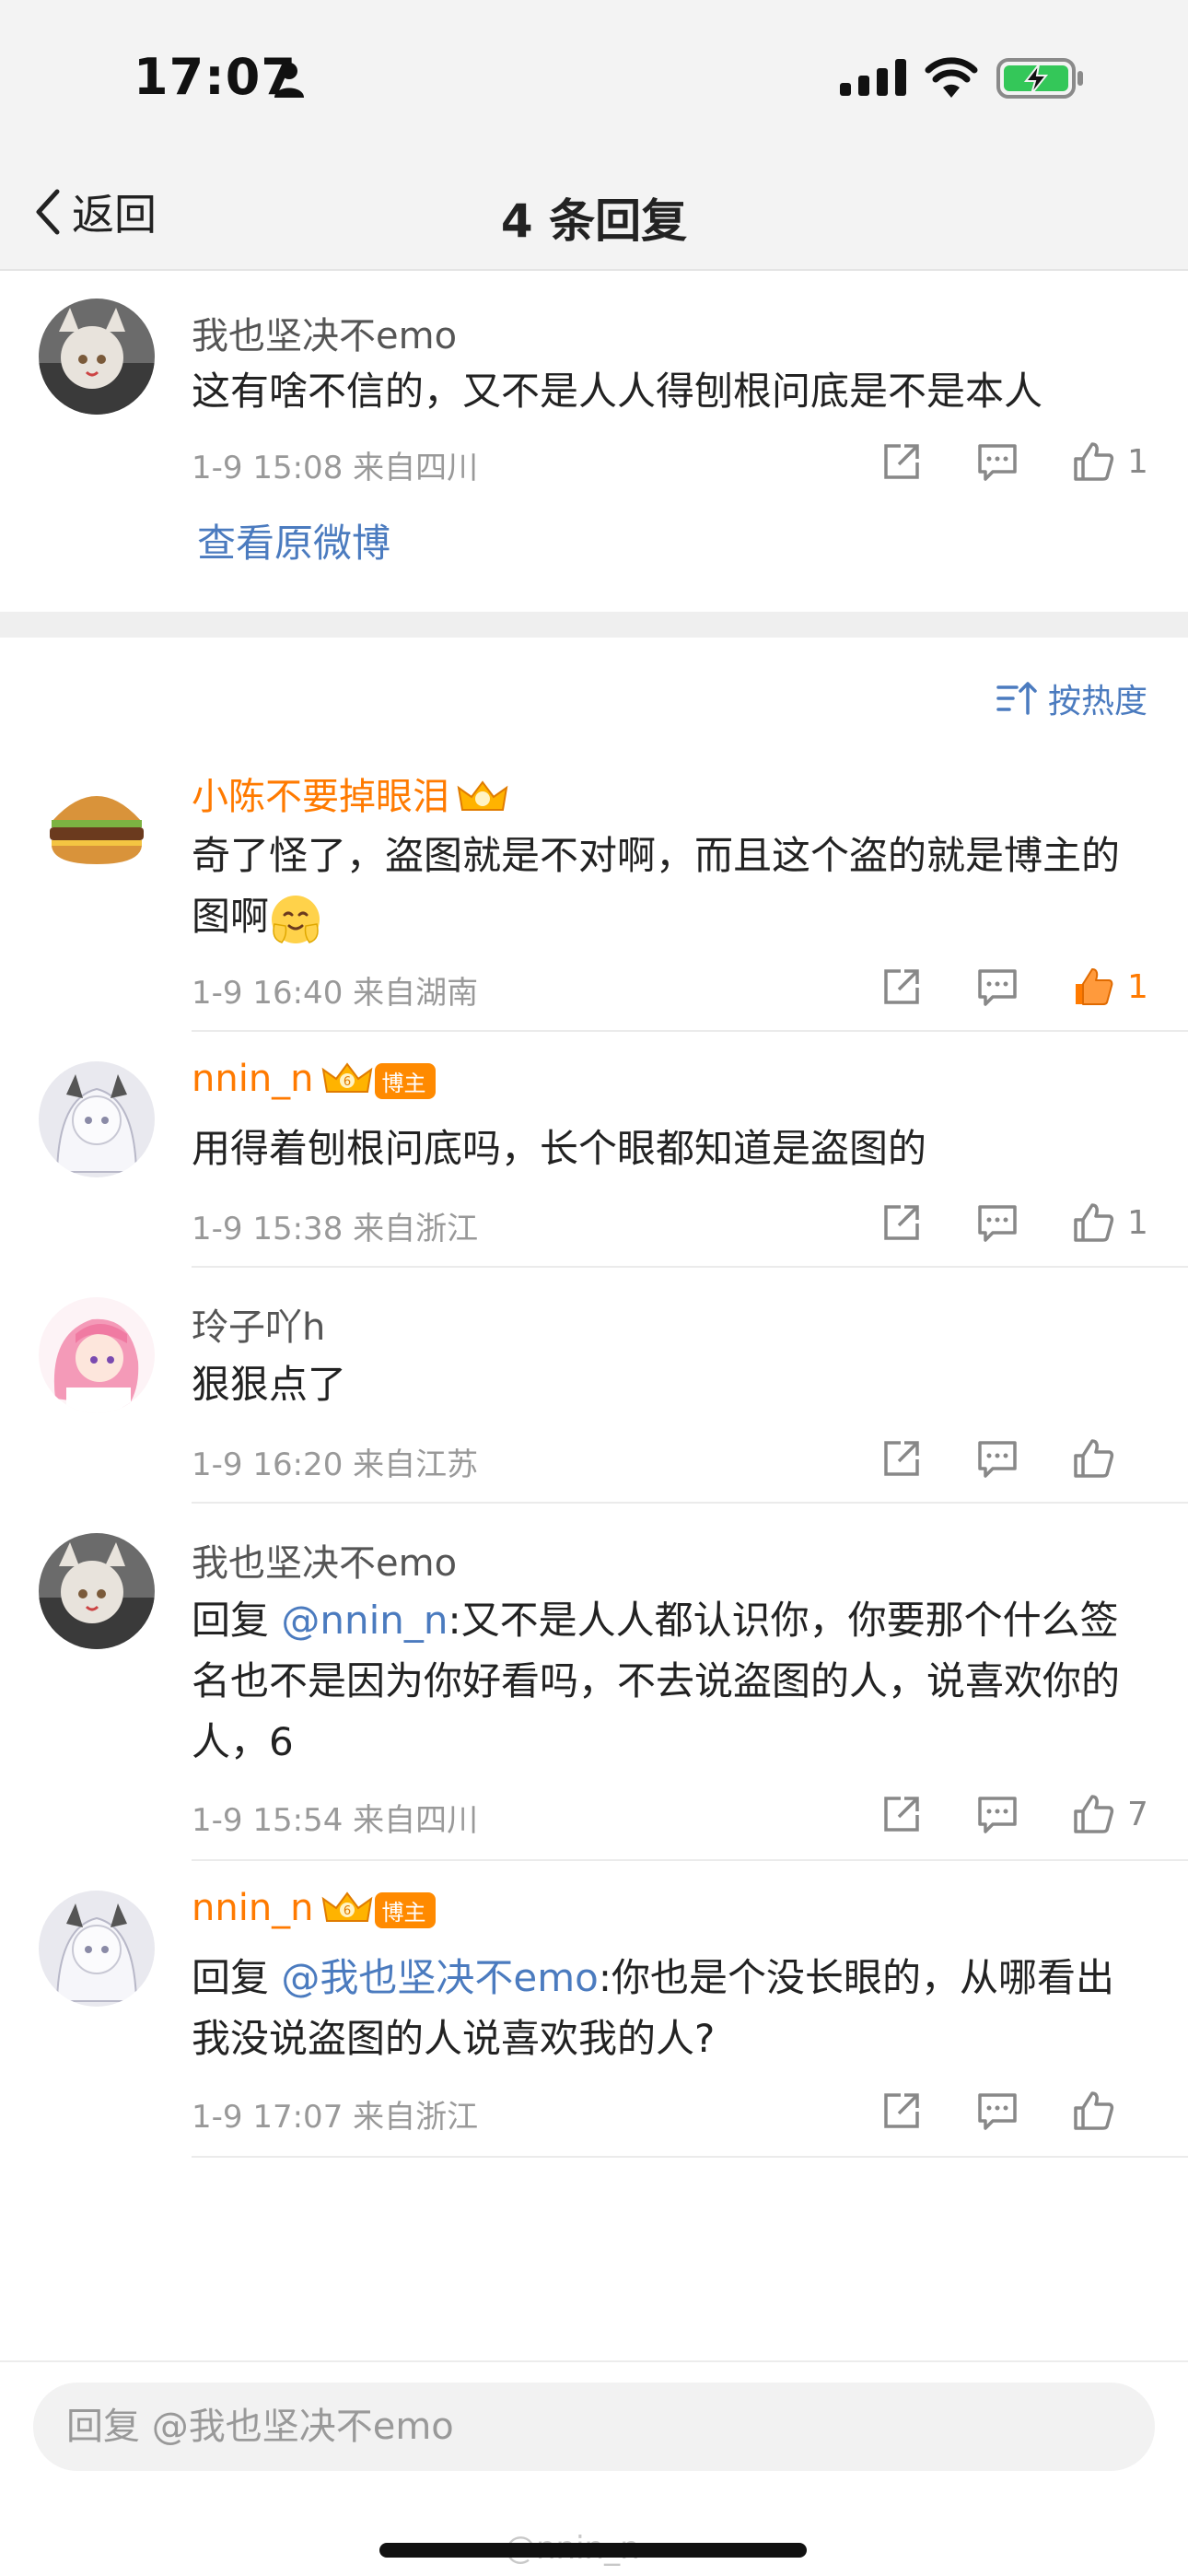  I want to click on comment-text: 狠狠点了, so click(269, 1384).